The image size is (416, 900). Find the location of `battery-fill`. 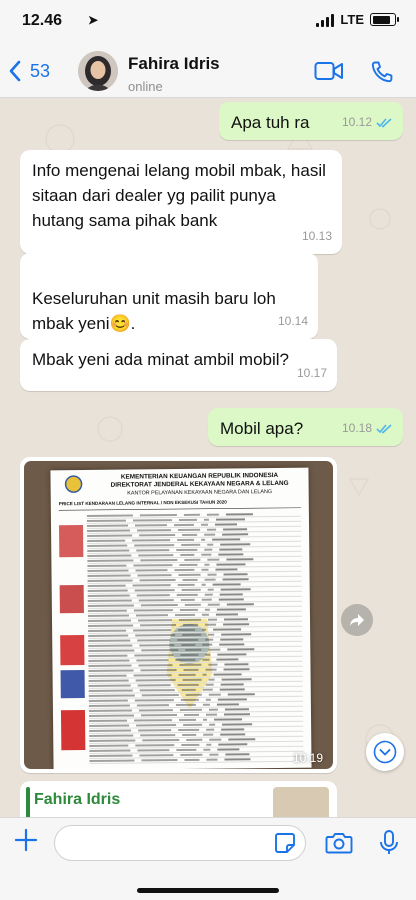

battery-fill is located at coordinates (381, 19).